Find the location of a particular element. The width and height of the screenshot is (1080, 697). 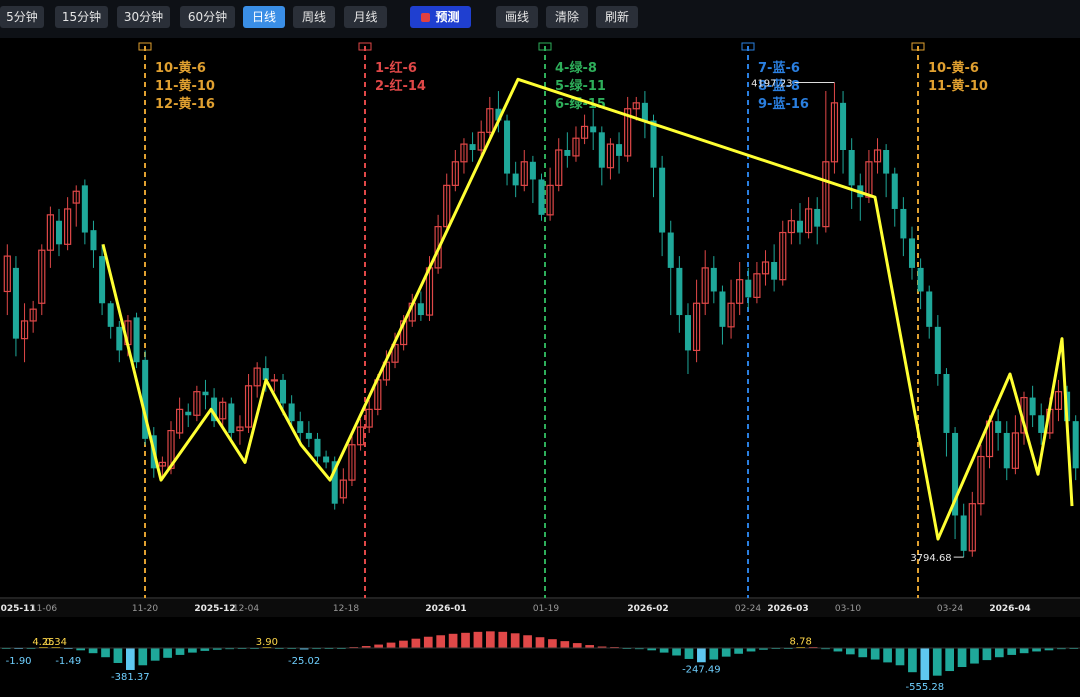

signal-label: 7-蓝-6 is located at coordinates (779, 68).